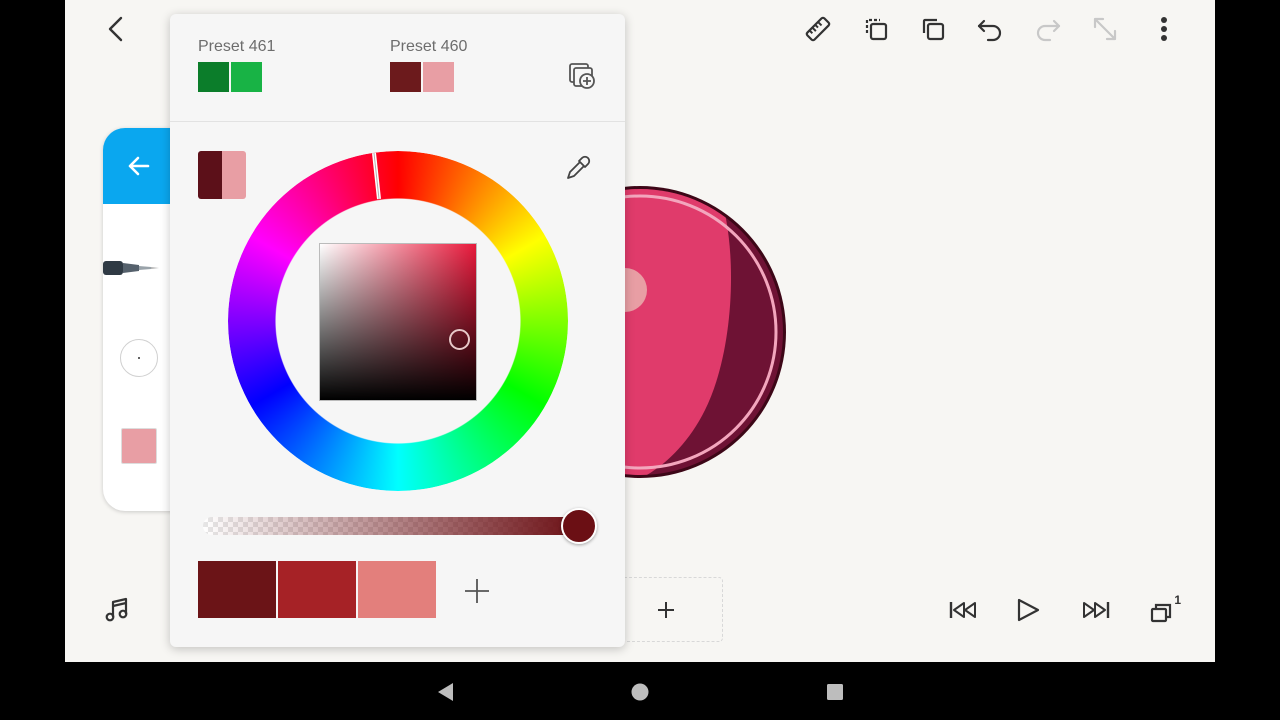  I want to click on brush-size-indicator, so click(139, 358).